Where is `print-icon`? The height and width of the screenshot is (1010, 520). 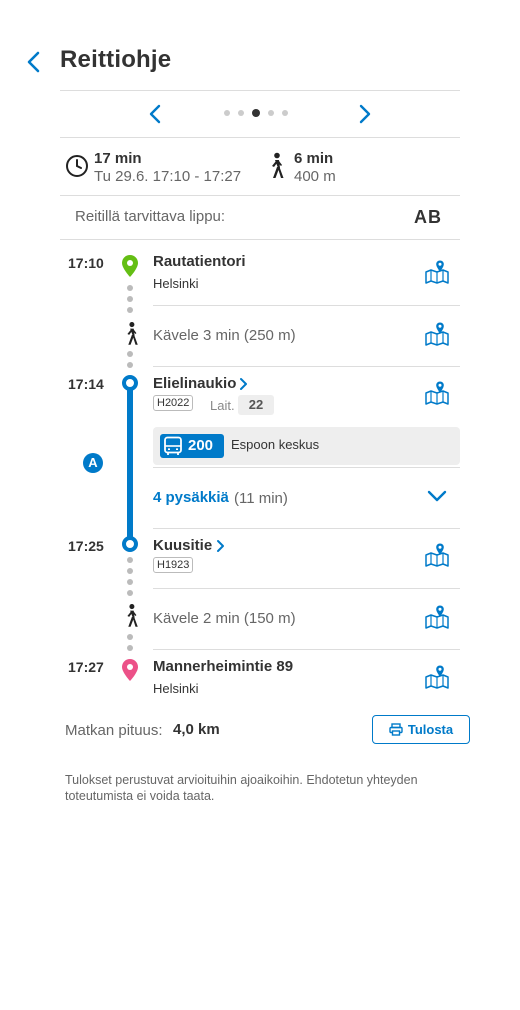
print-icon is located at coordinates (396, 729).